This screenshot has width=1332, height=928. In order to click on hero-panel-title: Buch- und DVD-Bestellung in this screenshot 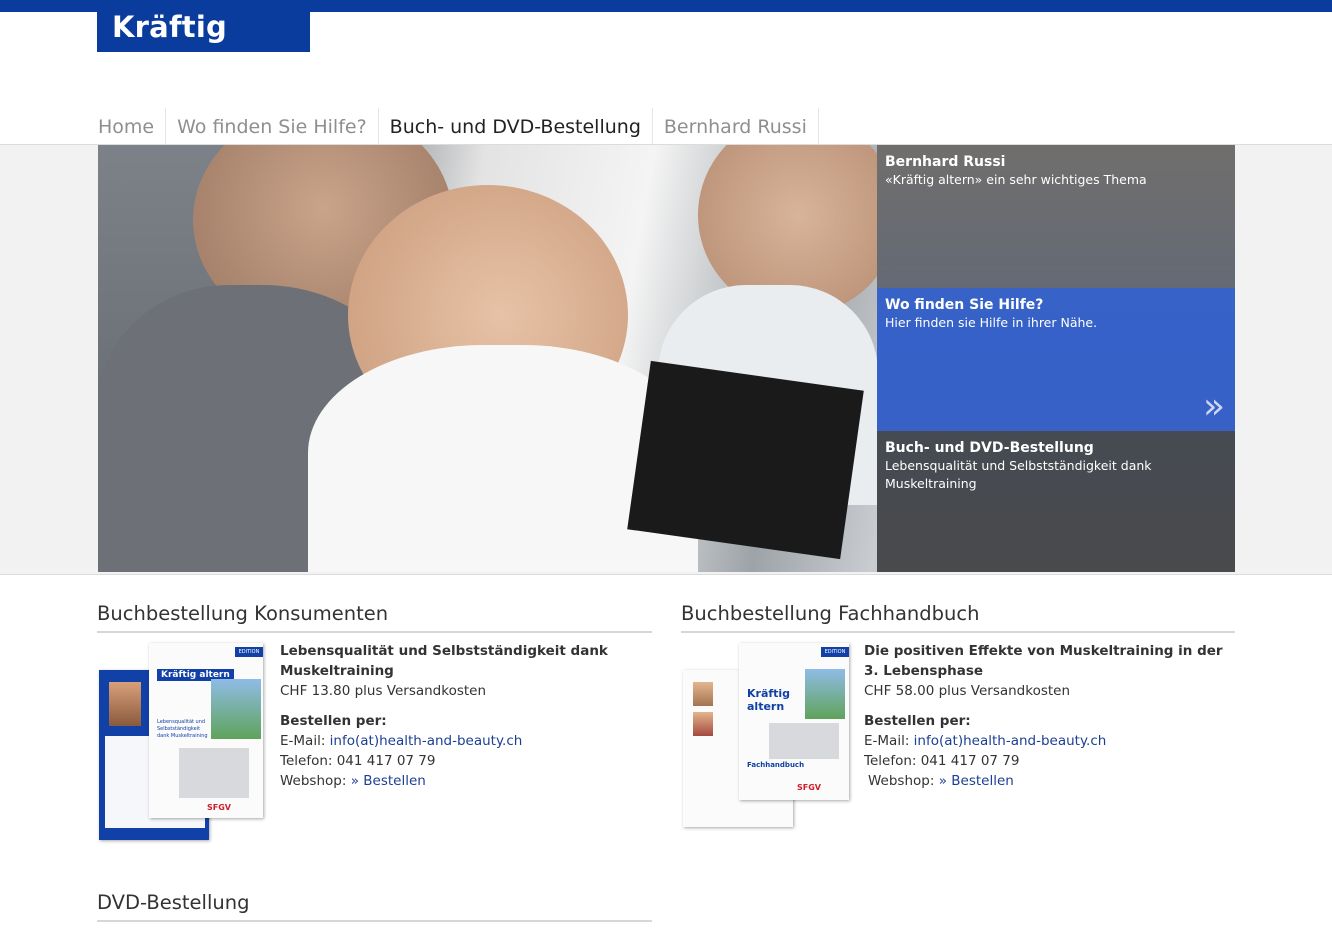, I will do `click(989, 448)`.